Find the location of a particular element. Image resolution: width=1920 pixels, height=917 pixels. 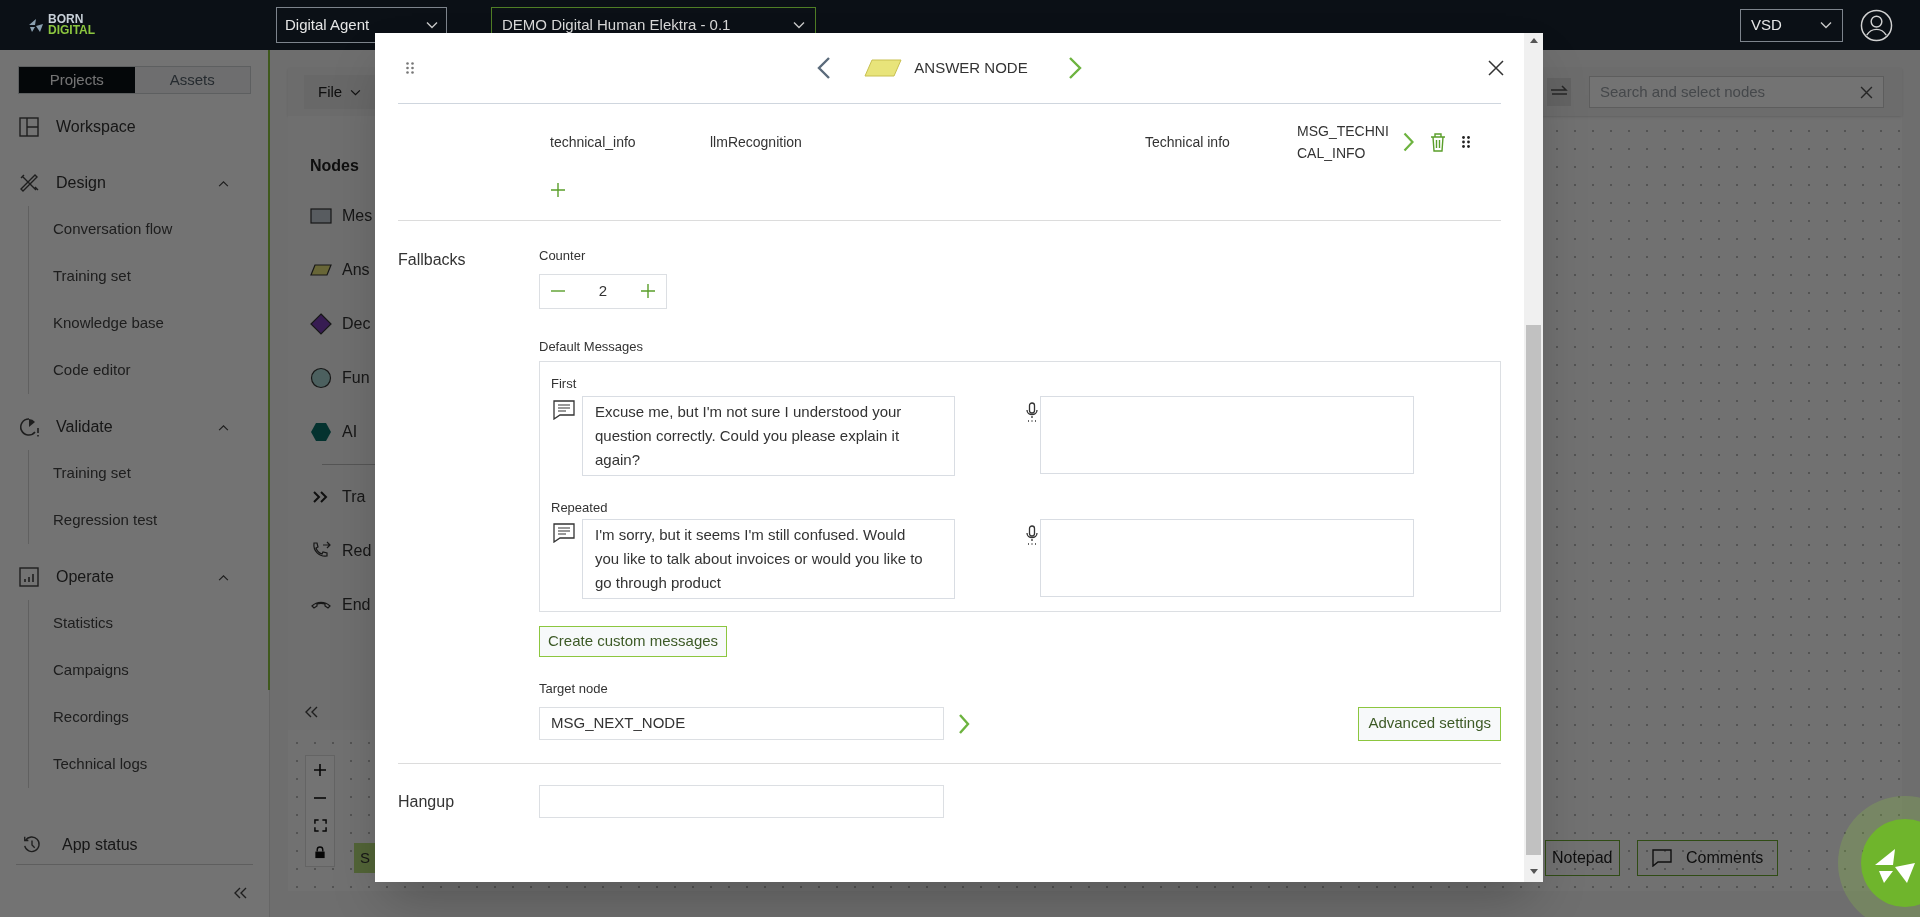

redo-icon is located at coordinates (1559, 92).